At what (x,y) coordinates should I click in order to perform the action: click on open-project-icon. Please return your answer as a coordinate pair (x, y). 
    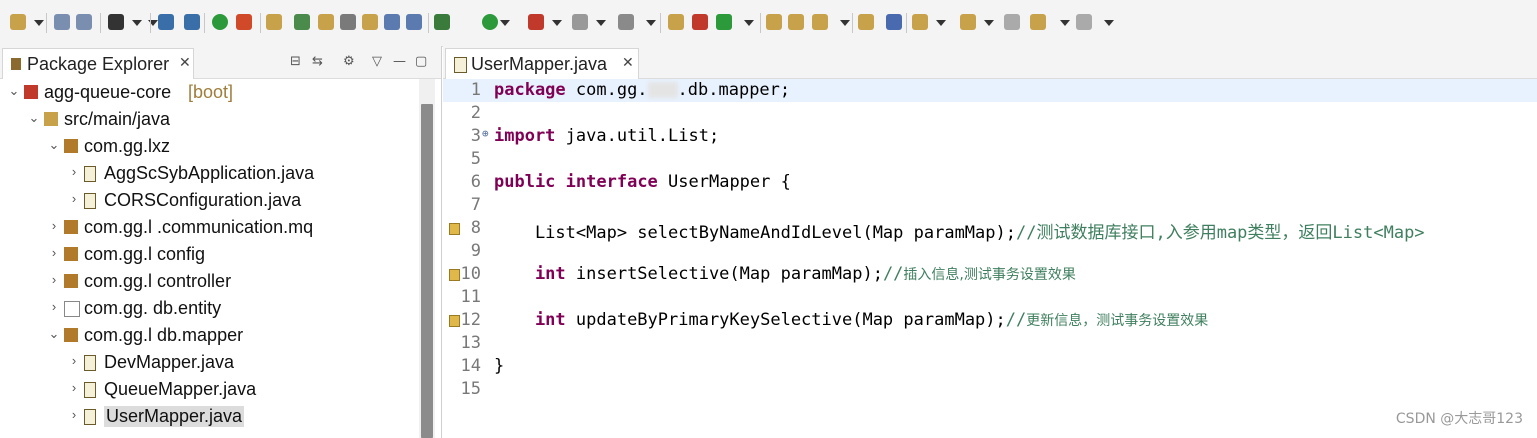
    Looking at the image, I should click on (796, 22).